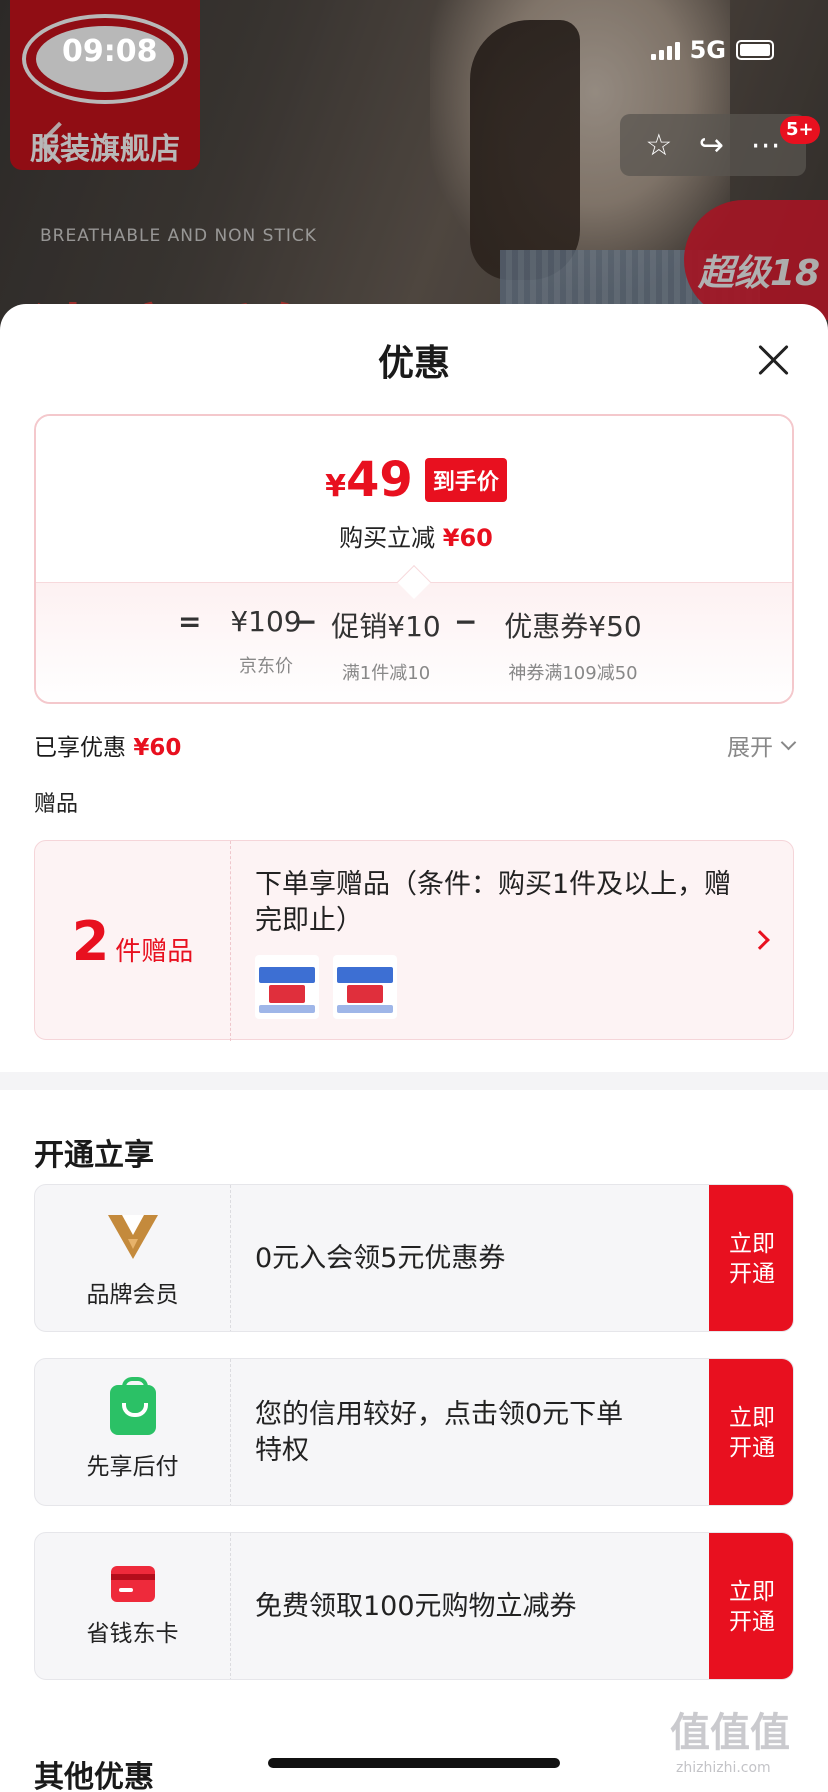 The width and height of the screenshot is (828, 1792). What do you see at coordinates (266, 666) in the screenshot?
I see `jd-price-label: 京东价` at bounding box center [266, 666].